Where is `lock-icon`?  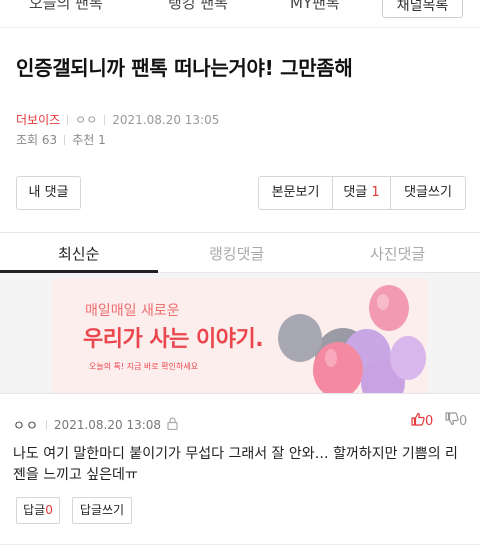
lock-icon is located at coordinates (172, 424).